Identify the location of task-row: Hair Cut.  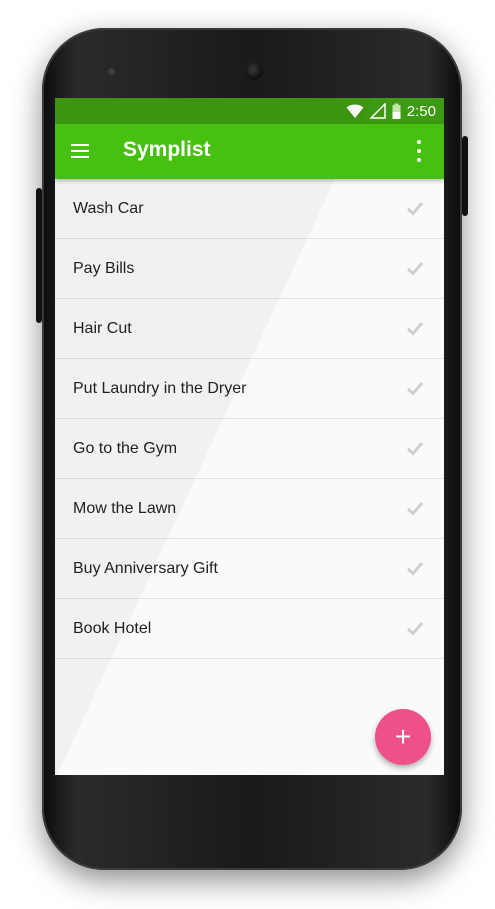
(249, 329).